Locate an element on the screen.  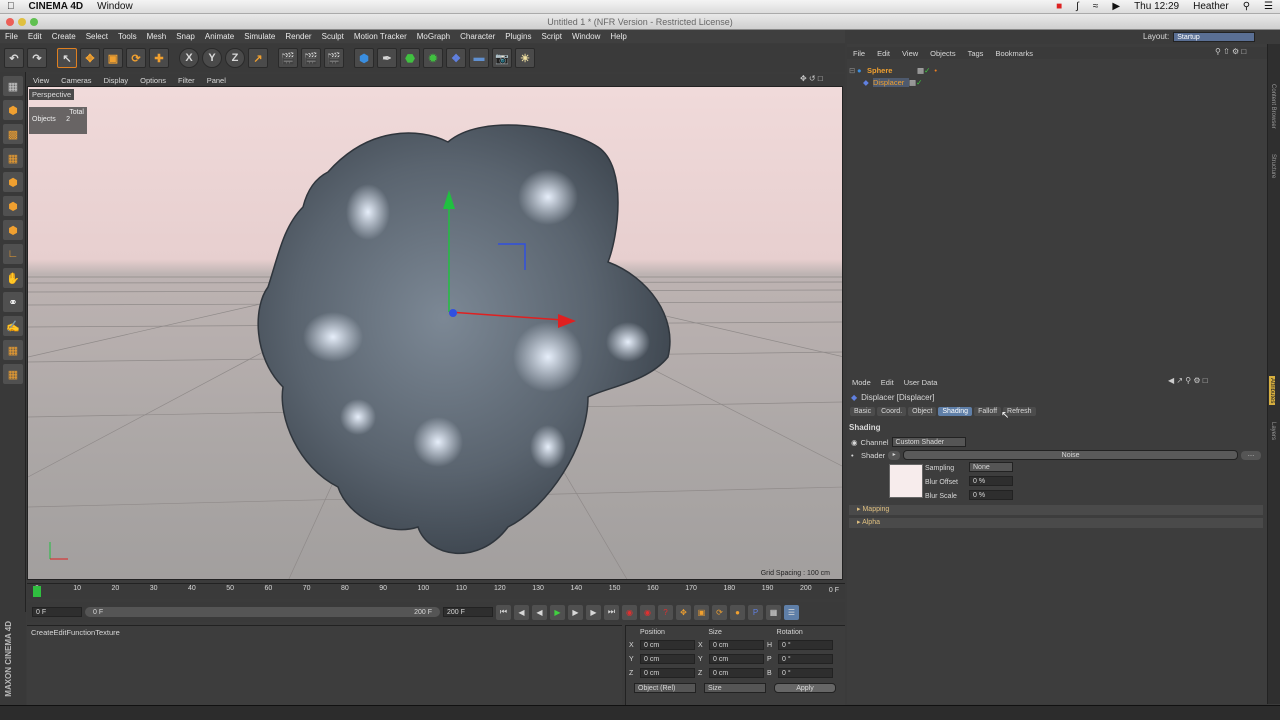
frame-range-slider: 0 F 200 F is located at coordinates (262, 612).